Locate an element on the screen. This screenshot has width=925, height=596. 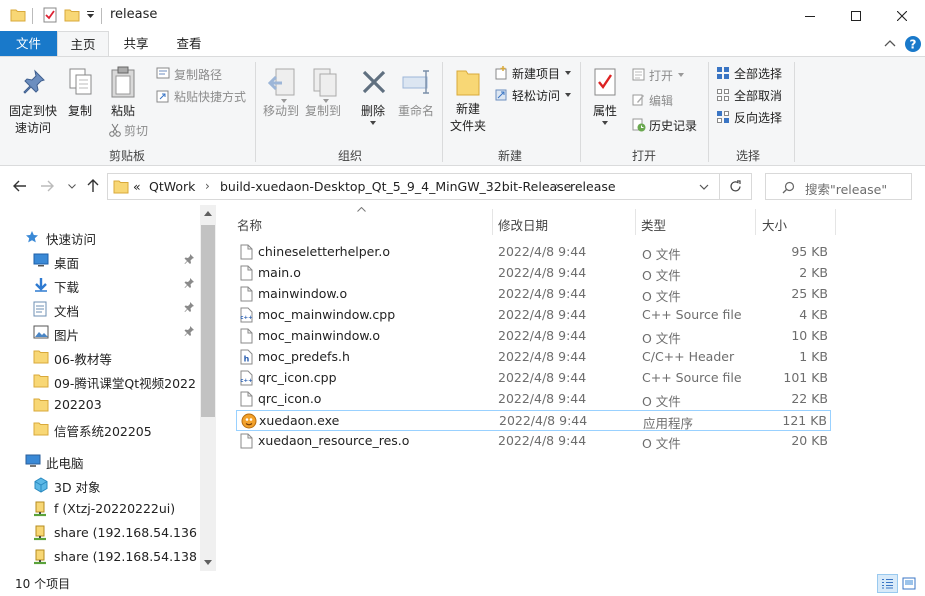
properties-icon is located at coordinates (50, 15).